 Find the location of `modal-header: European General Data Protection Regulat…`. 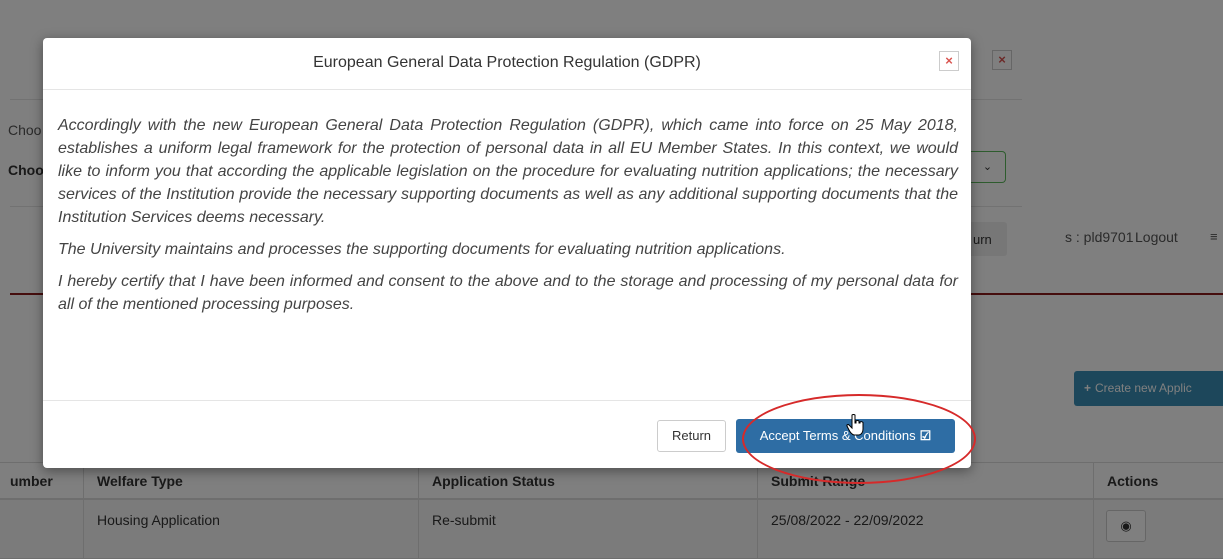

modal-header: European General Data Protection Regulat… is located at coordinates (507, 64).